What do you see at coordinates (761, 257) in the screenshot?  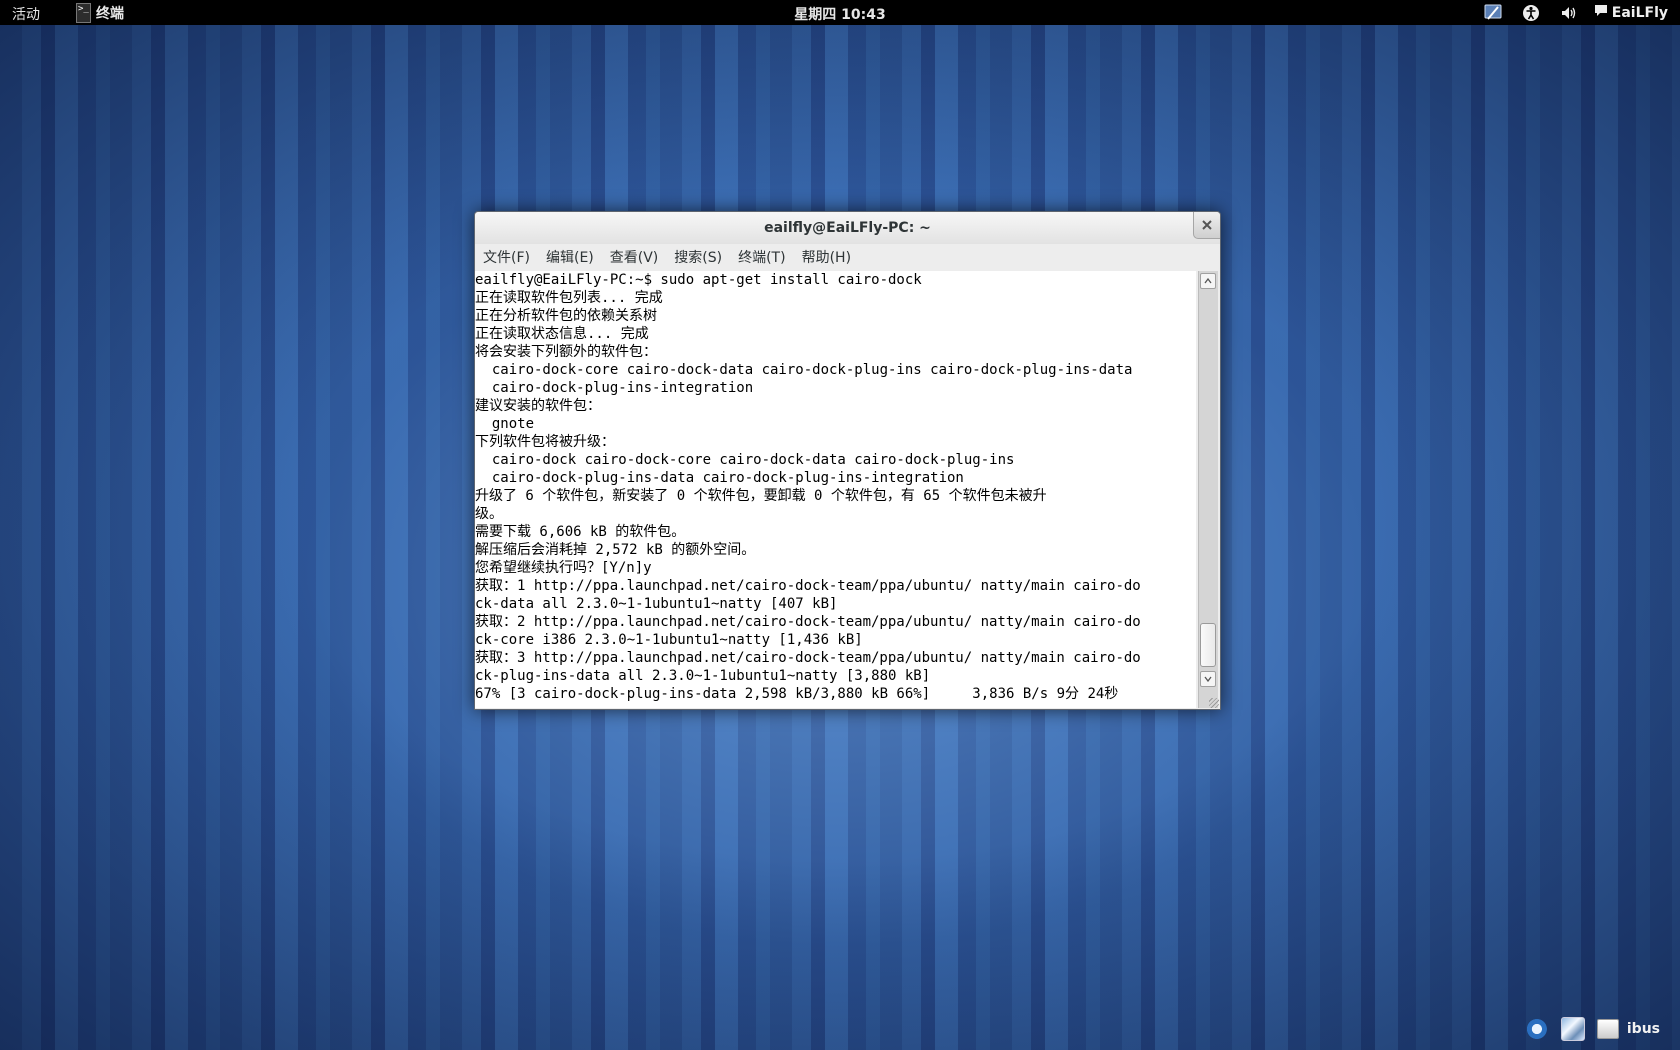 I see `menu-terminal: 终端(T)` at bounding box center [761, 257].